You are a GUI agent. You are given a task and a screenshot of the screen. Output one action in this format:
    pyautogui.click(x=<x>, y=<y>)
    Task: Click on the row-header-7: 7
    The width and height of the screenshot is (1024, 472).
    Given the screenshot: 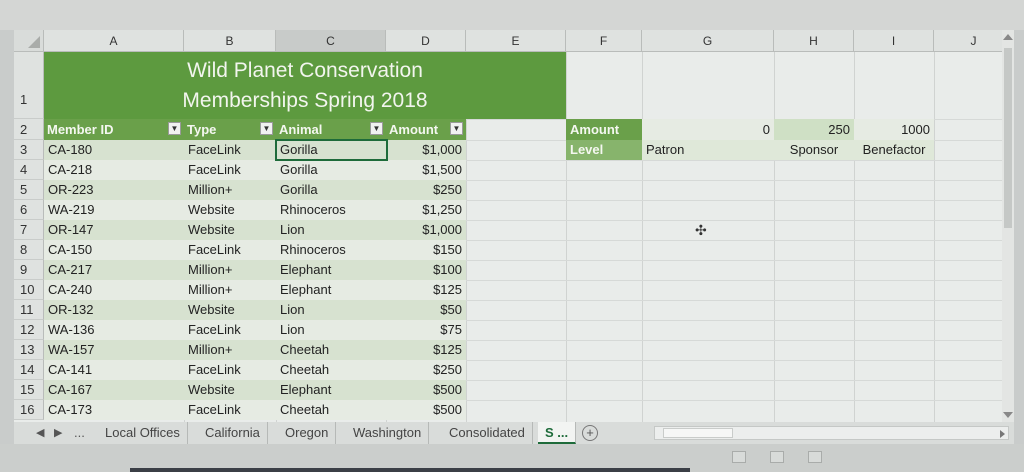 What is the action you would take?
    pyautogui.click(x=29, y=230)
    